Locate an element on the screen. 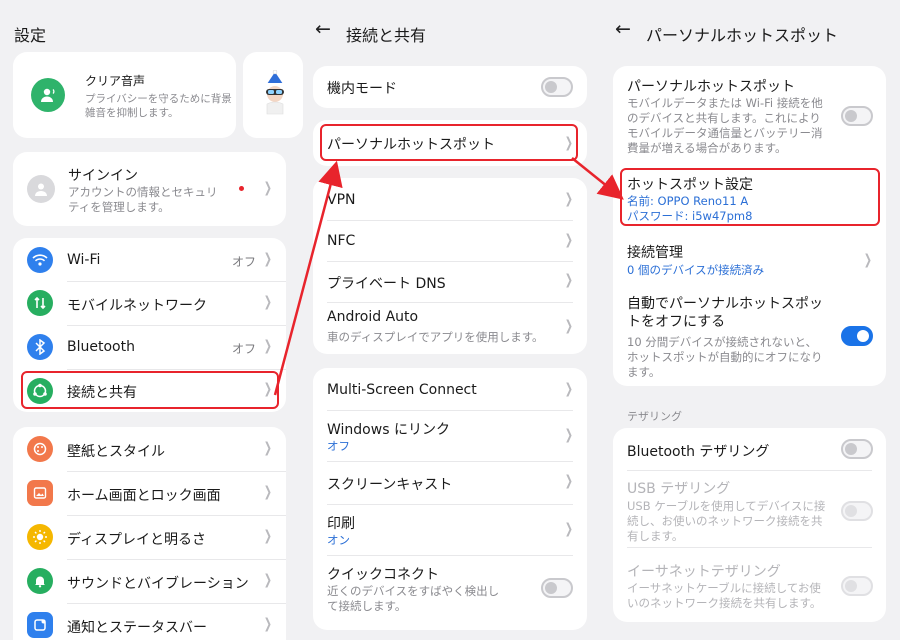 This screenshot has width=900, height=640. nfc-item: NFC ❯ is located at coordinates (450, 241).